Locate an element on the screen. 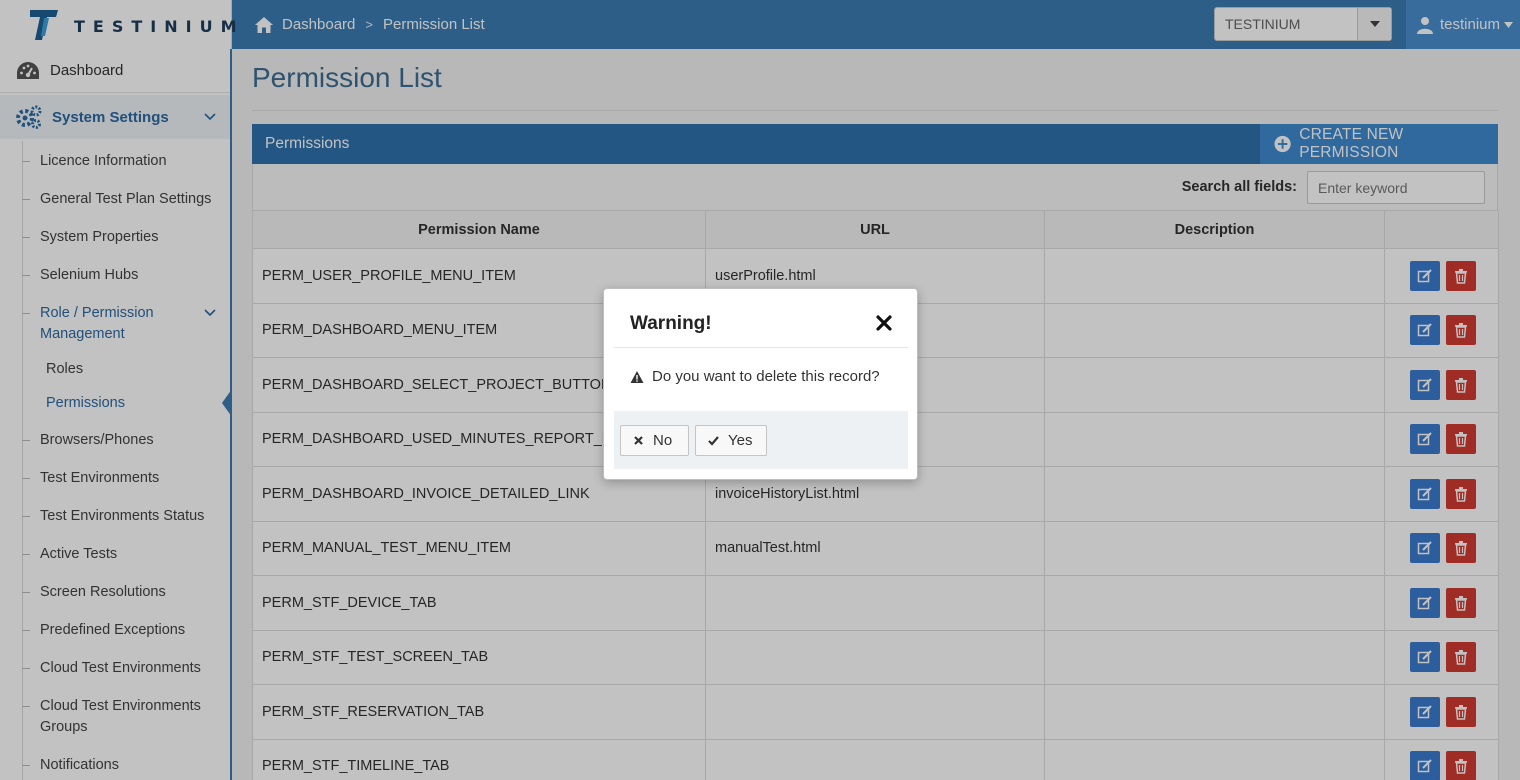 The height and width of the screenshot is (780, 1520). dialog-footer: No Yes is located at coordinates (761, 440).